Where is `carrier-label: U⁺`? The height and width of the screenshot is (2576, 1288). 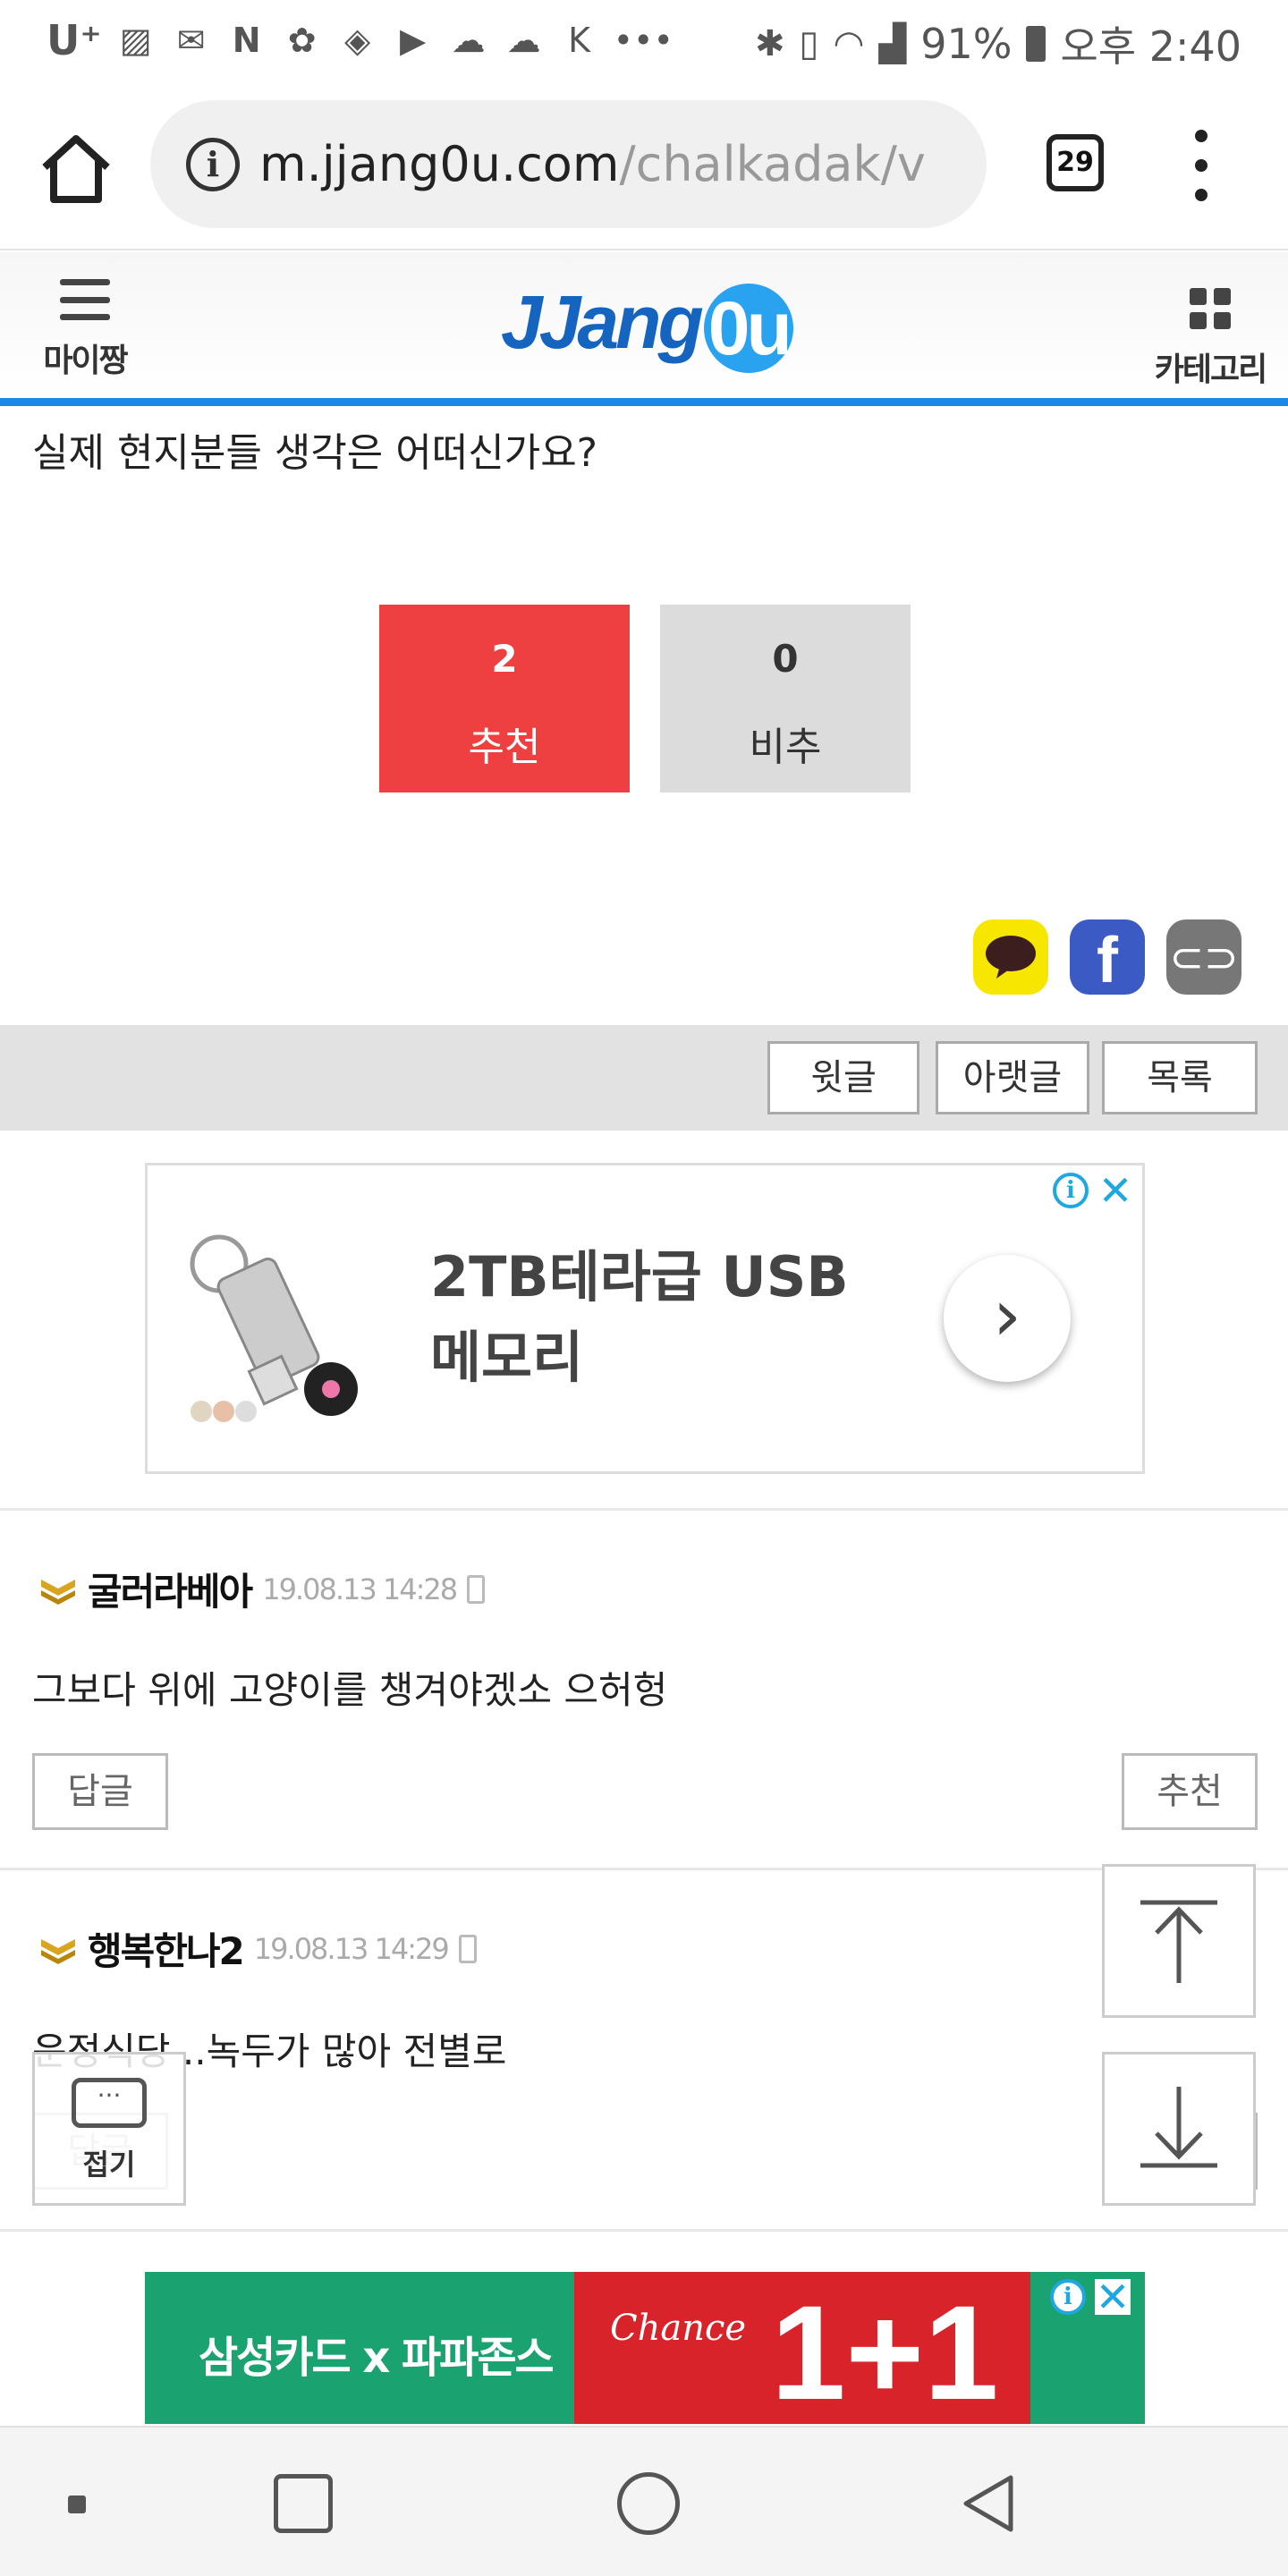
carrier-label: U⁺ is located at coordinates (74, 40).